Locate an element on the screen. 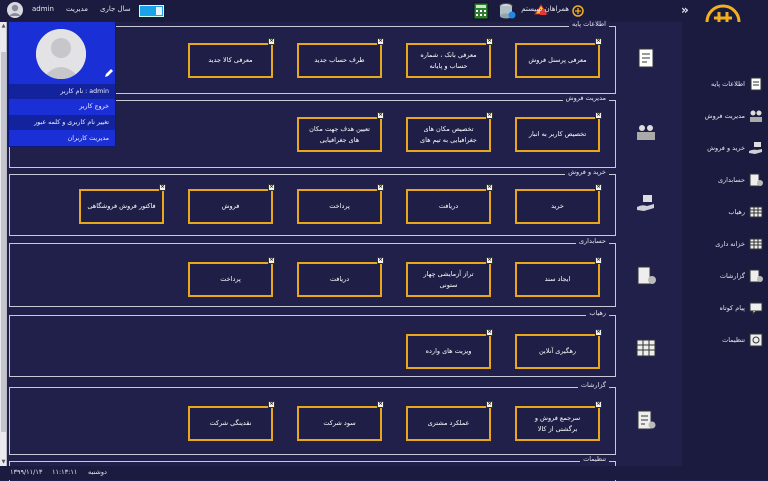 This screenshot has height=481, width=768. scroll-thumb is located at coordinates (3, 242).